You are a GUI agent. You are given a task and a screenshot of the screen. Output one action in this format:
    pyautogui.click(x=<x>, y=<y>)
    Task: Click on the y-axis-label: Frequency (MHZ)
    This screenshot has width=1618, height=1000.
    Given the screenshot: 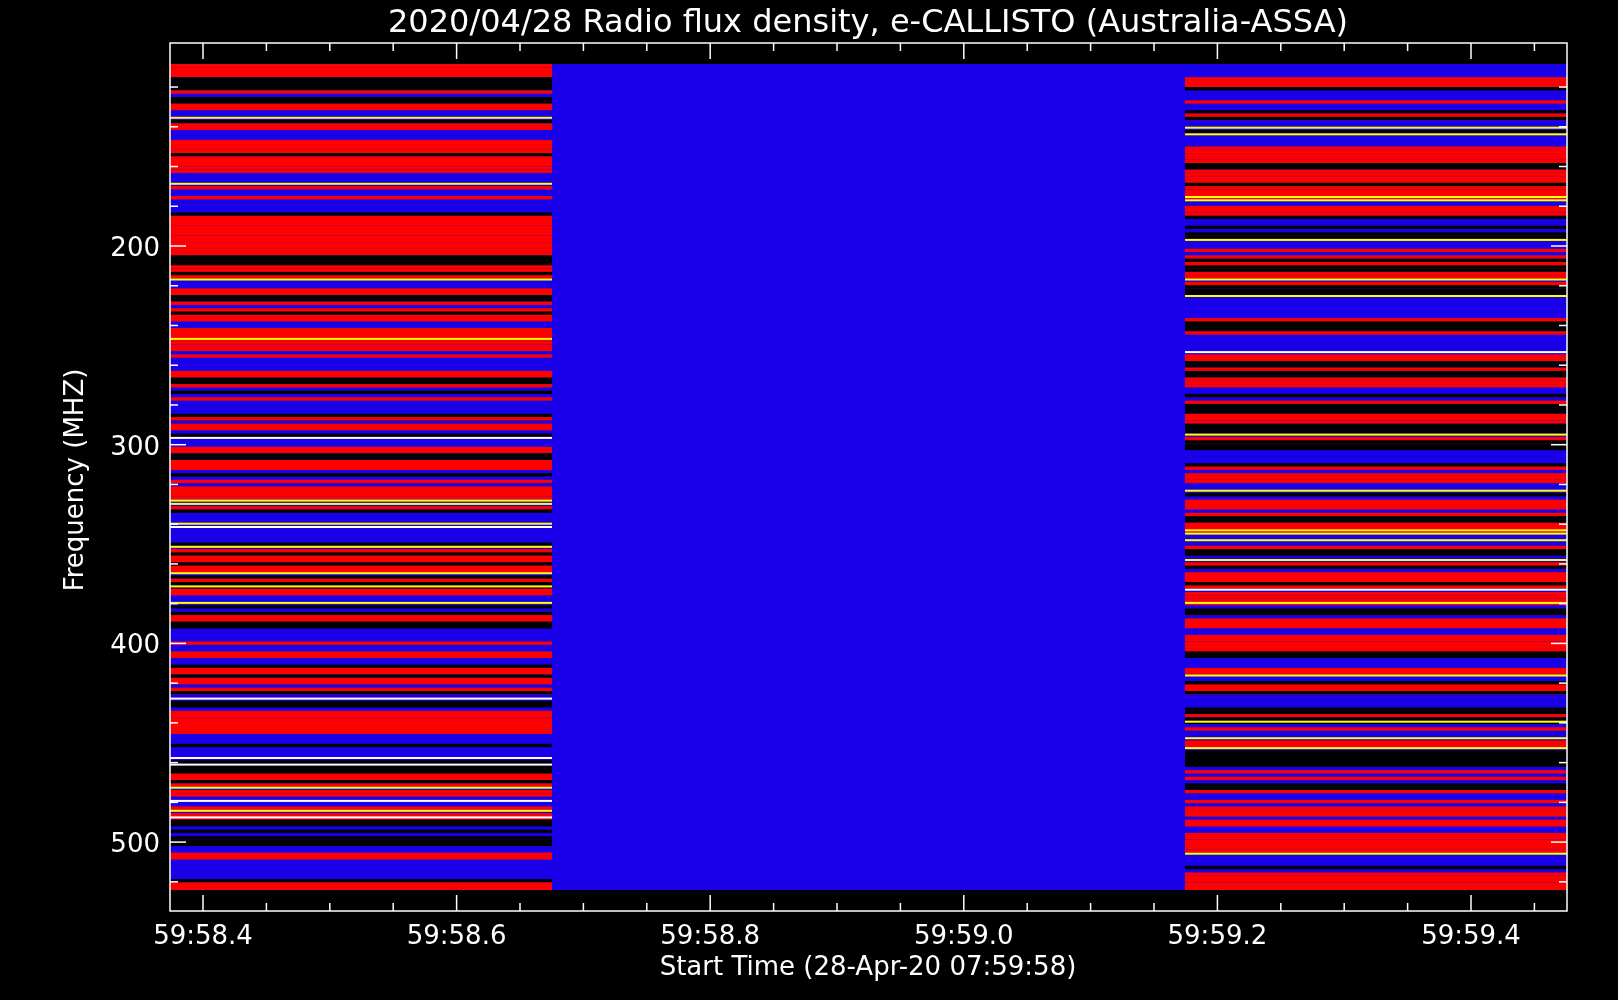 What is the action you would take?
    pyautogui.click(x=74, y=480)
    